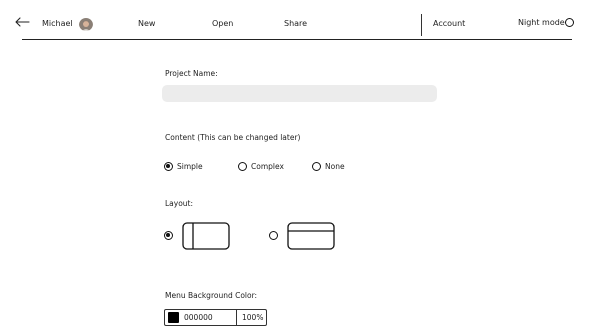  Describe the element at coordinates (421, 25) in the screenshot. I see `header-divider` at that location.